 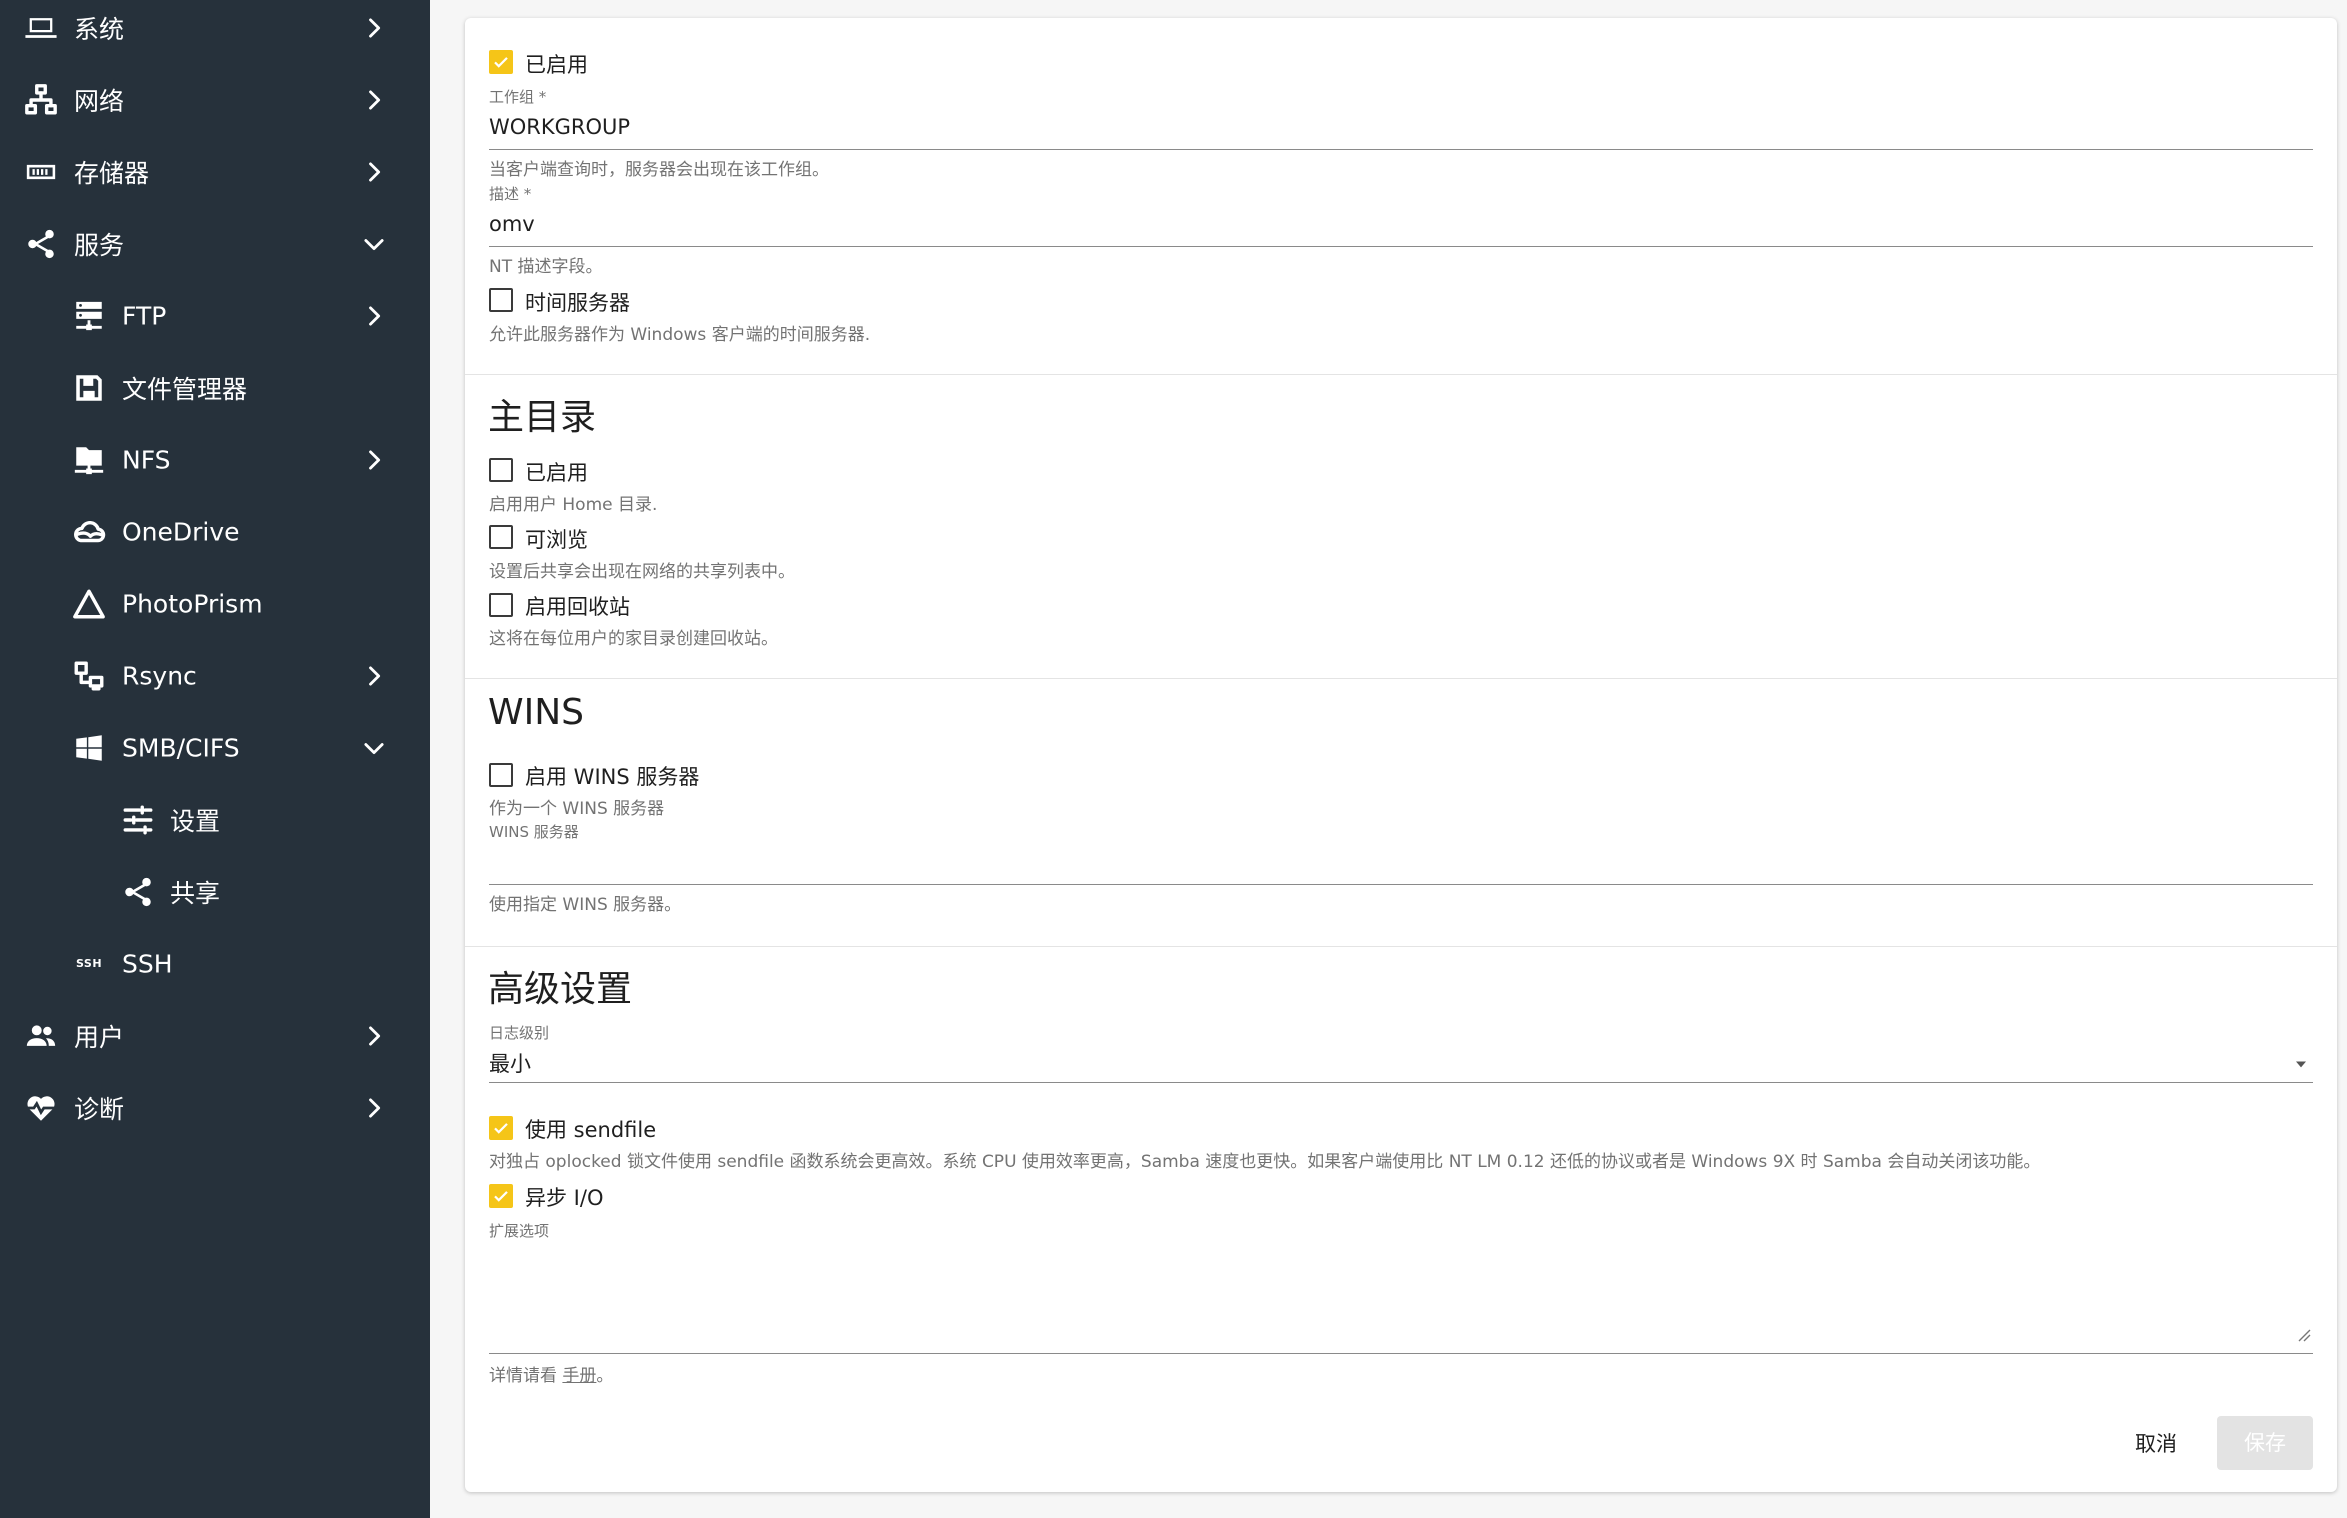 I want to click on sidebar-item-services: 服务, so click(x=215, y=244).